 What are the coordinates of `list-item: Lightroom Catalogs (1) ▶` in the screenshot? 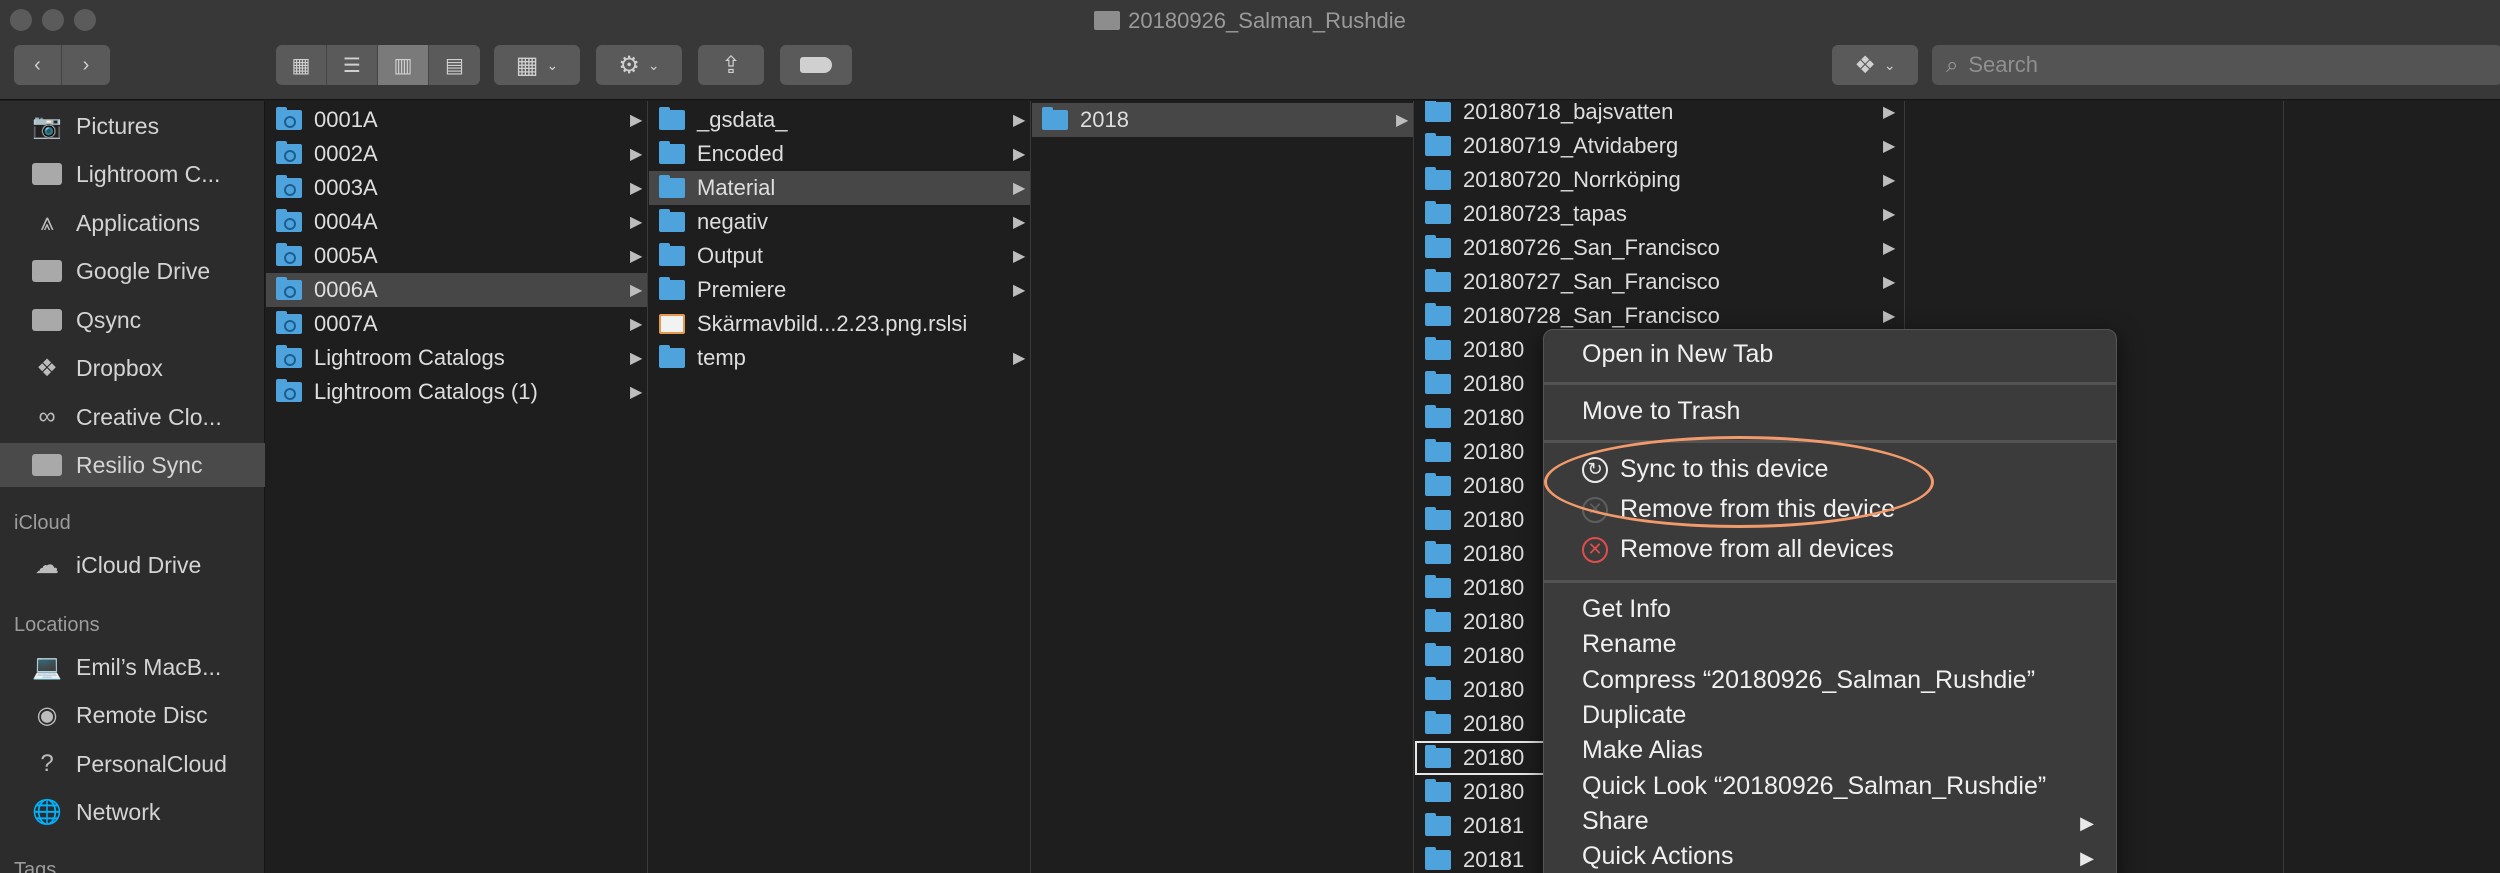 It's located at (456, 392).